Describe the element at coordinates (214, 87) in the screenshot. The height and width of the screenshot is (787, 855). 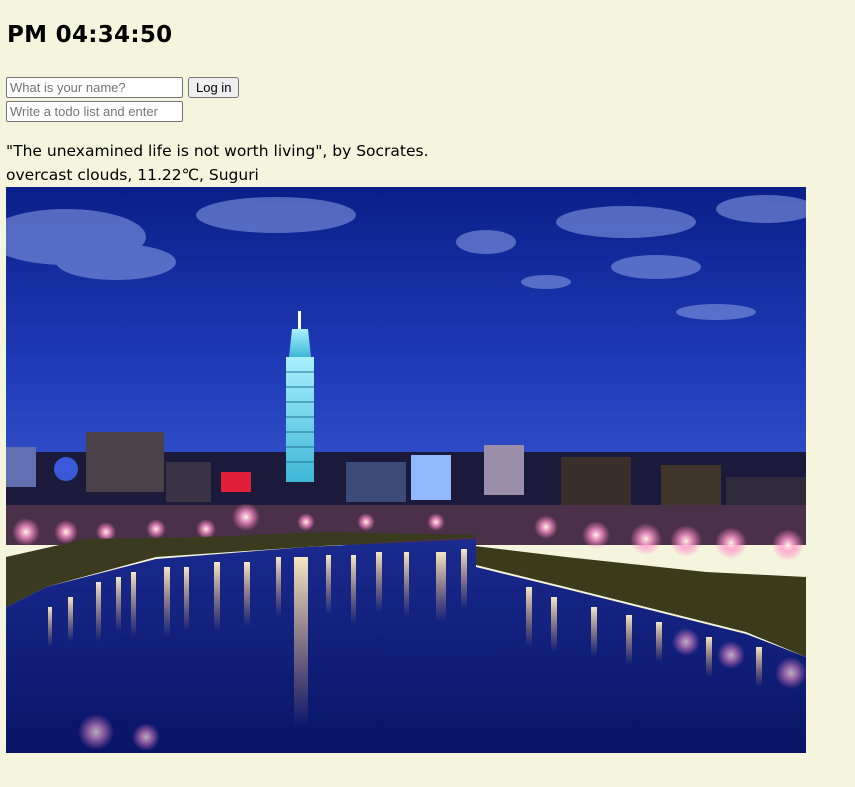
I see `login-button: Log in` at that location.